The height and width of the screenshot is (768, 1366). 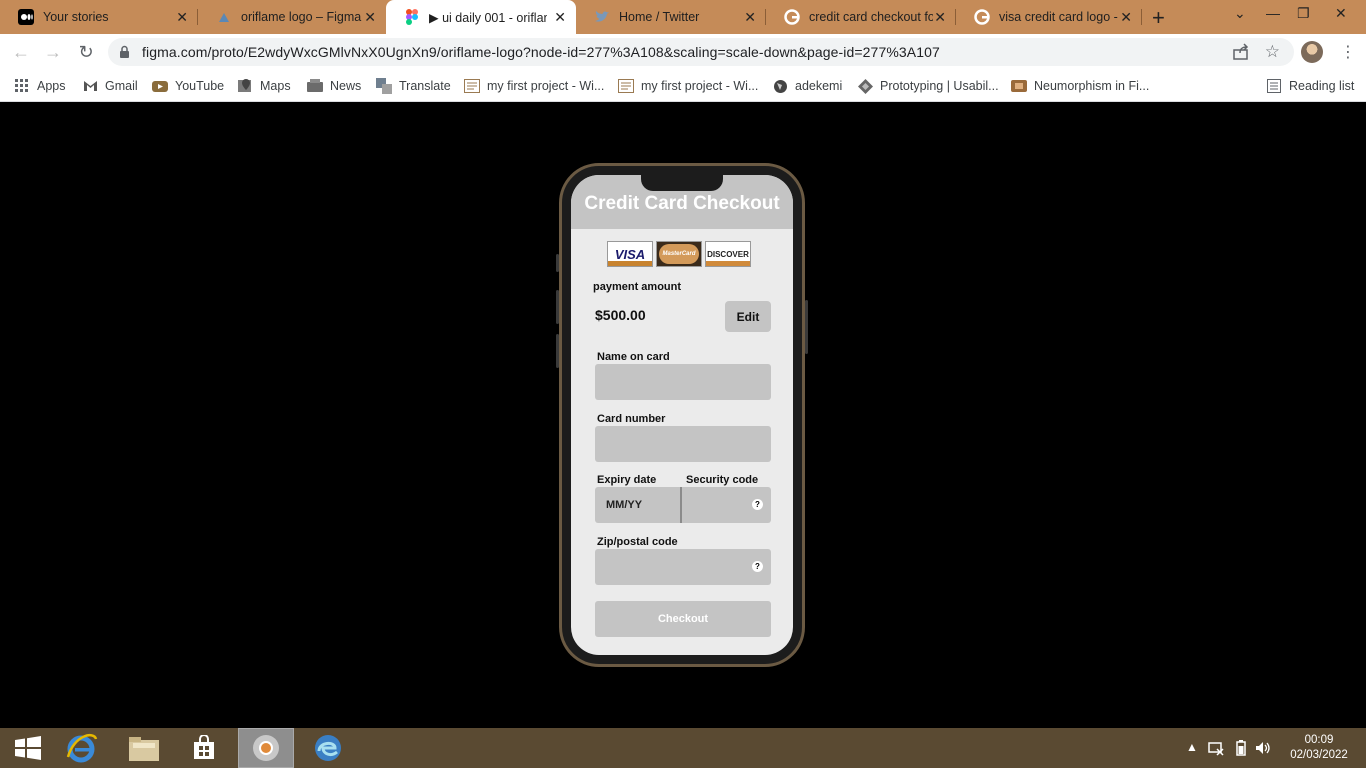 I want to click on reading-list-button: Reading list, so click(x=1310, y=86).